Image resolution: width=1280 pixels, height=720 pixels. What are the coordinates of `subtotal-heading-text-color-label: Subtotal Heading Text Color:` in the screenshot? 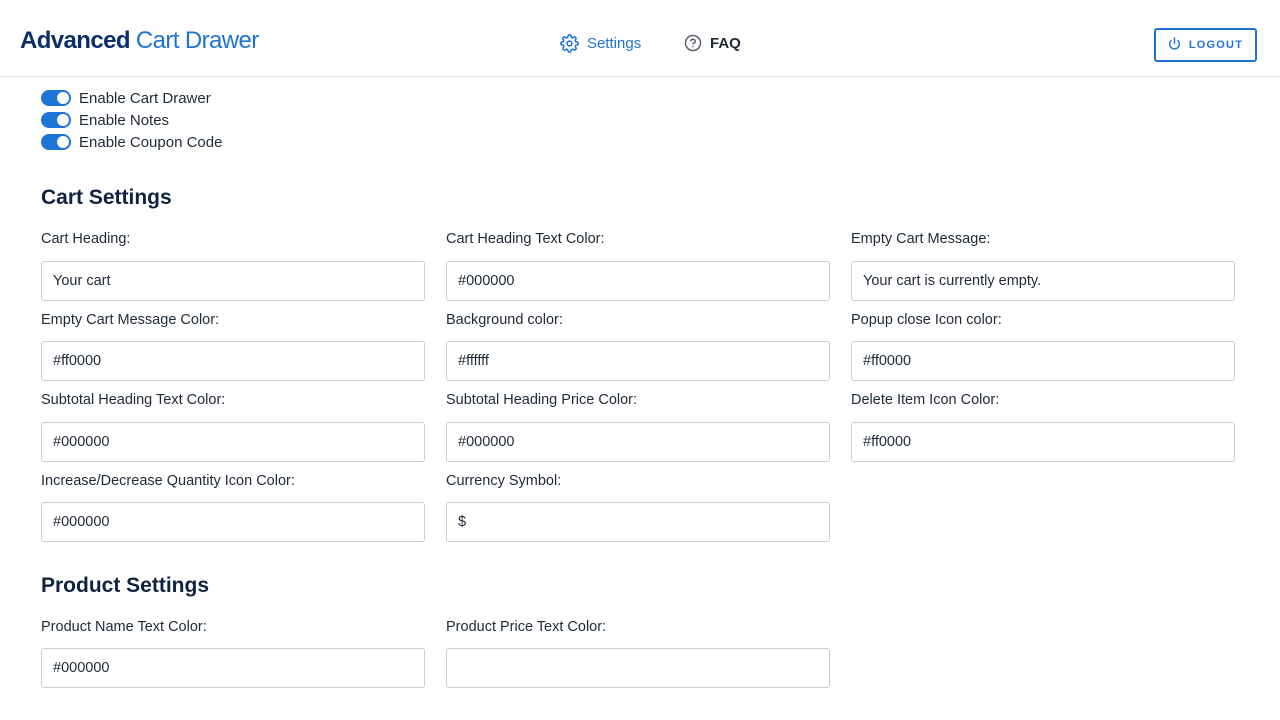 It's located at (133, 400).